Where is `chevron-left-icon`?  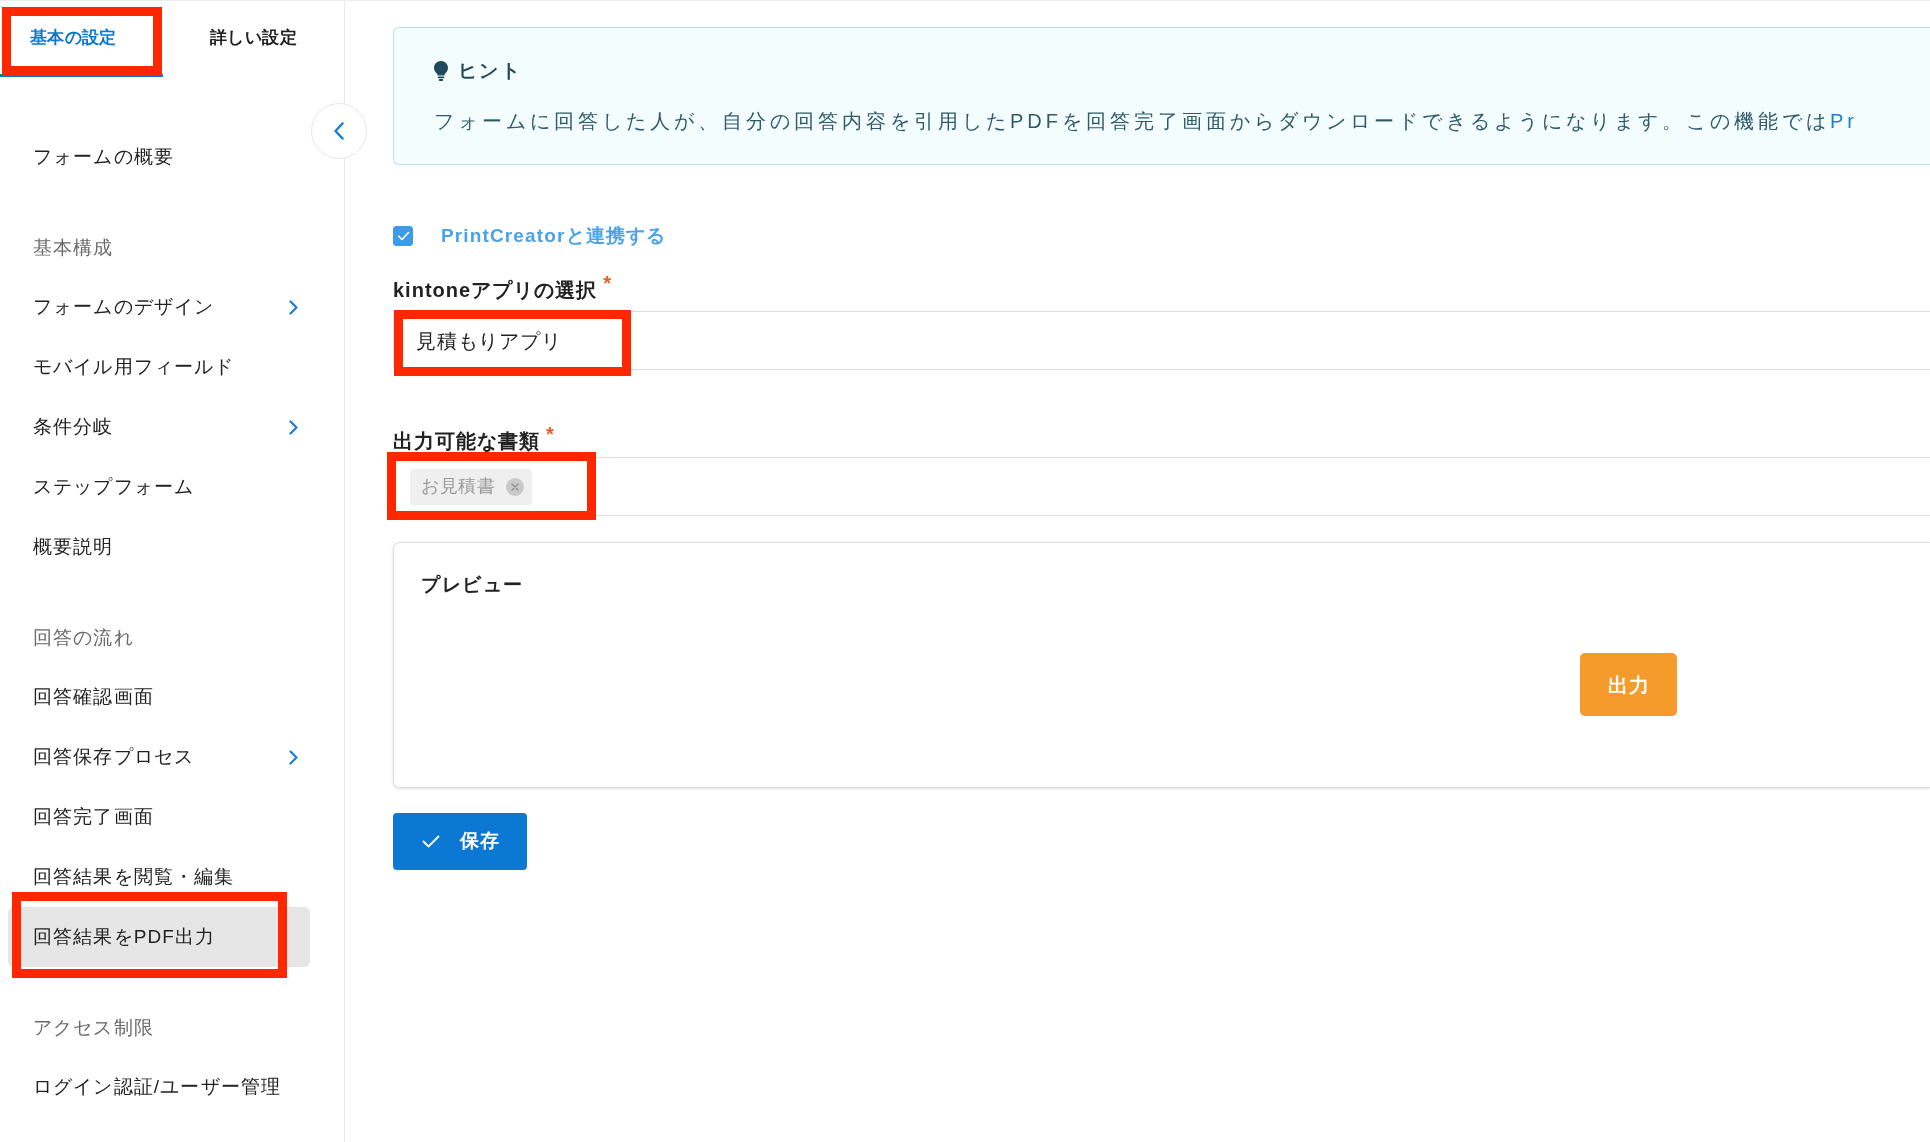
chevron-left-icon is located at coordinates (339, 131).